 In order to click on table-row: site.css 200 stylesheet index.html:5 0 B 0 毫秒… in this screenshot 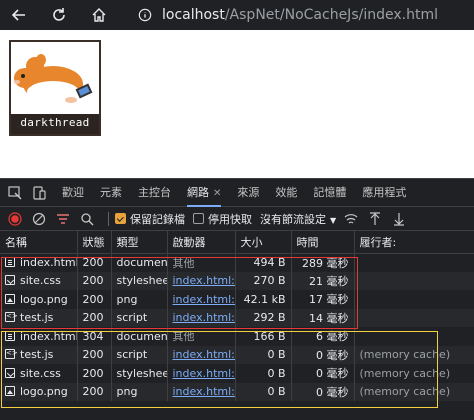, I will do `click(237, 373)`.